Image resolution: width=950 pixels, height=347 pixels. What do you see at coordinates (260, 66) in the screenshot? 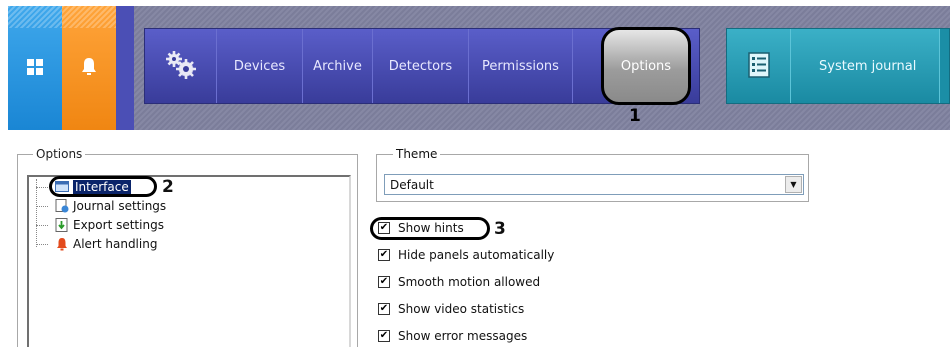
I see `nav-devices: Devices` at bounding box center [260, 66].